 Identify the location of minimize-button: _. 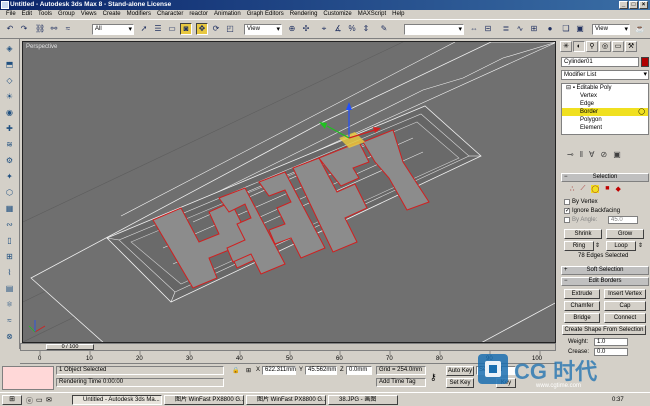
(623, 5).